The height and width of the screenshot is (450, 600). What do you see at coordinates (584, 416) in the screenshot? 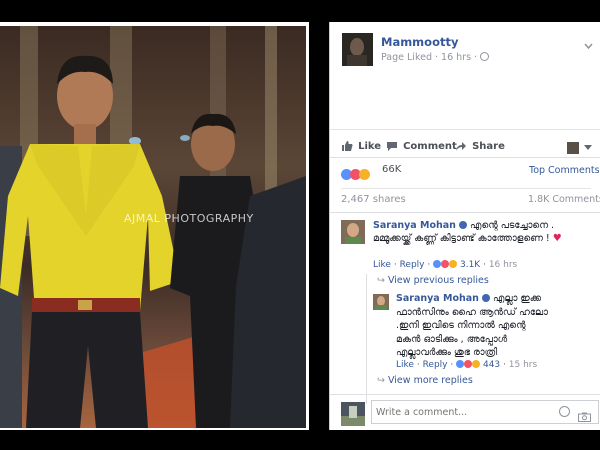
I see `camera-icon` at bounding box center [584, 416].